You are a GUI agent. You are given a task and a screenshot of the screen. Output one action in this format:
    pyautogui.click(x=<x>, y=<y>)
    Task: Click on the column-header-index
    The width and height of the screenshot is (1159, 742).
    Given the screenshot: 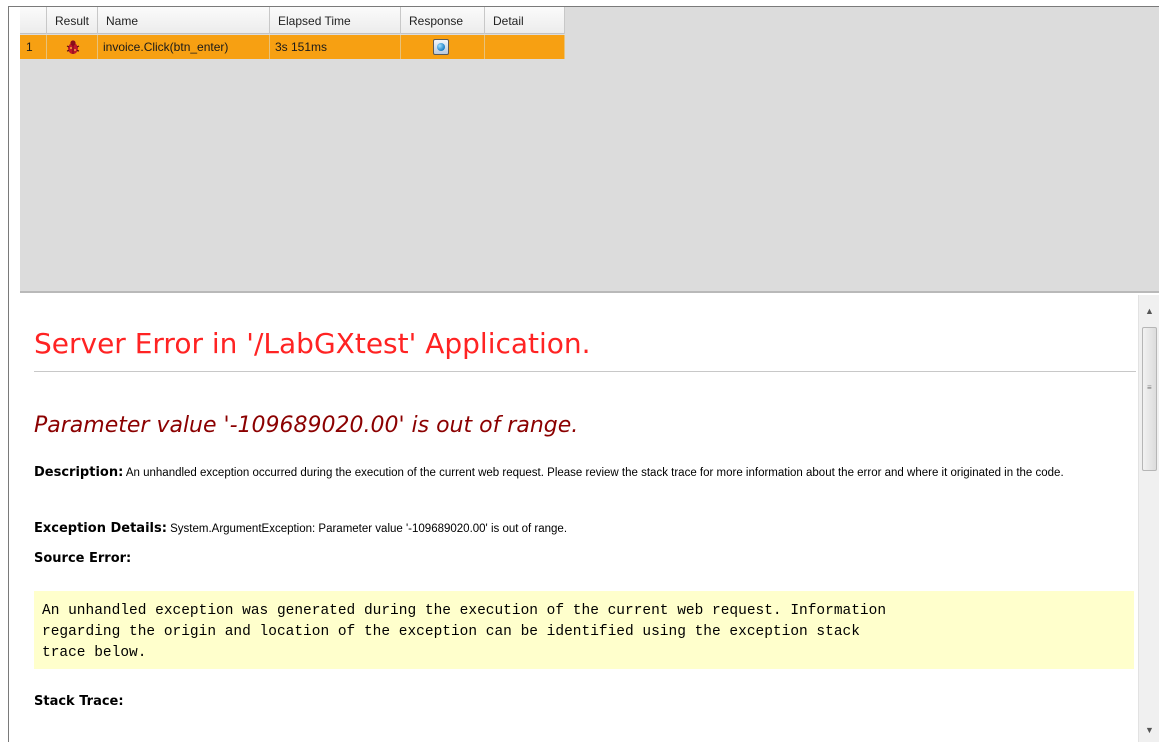 What is the action you would take?
    pyautogui.click(x=33, y=20)
    